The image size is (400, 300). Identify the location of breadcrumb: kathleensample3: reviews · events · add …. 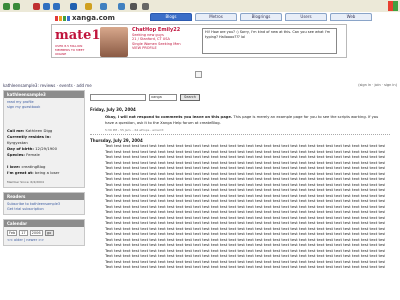
(47, 85).